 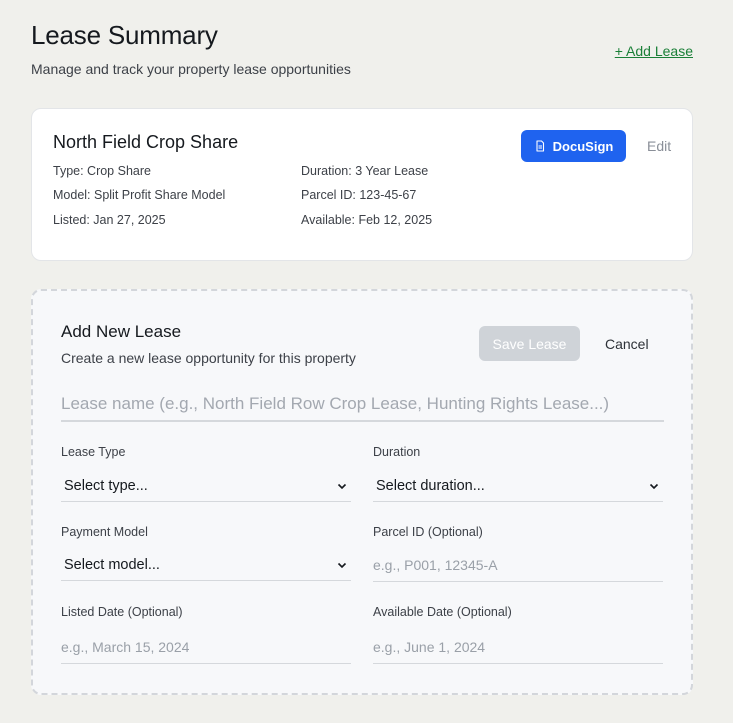 I want to click on listed-date-label: Listed Date (Optional), so click(x=122, y=612).